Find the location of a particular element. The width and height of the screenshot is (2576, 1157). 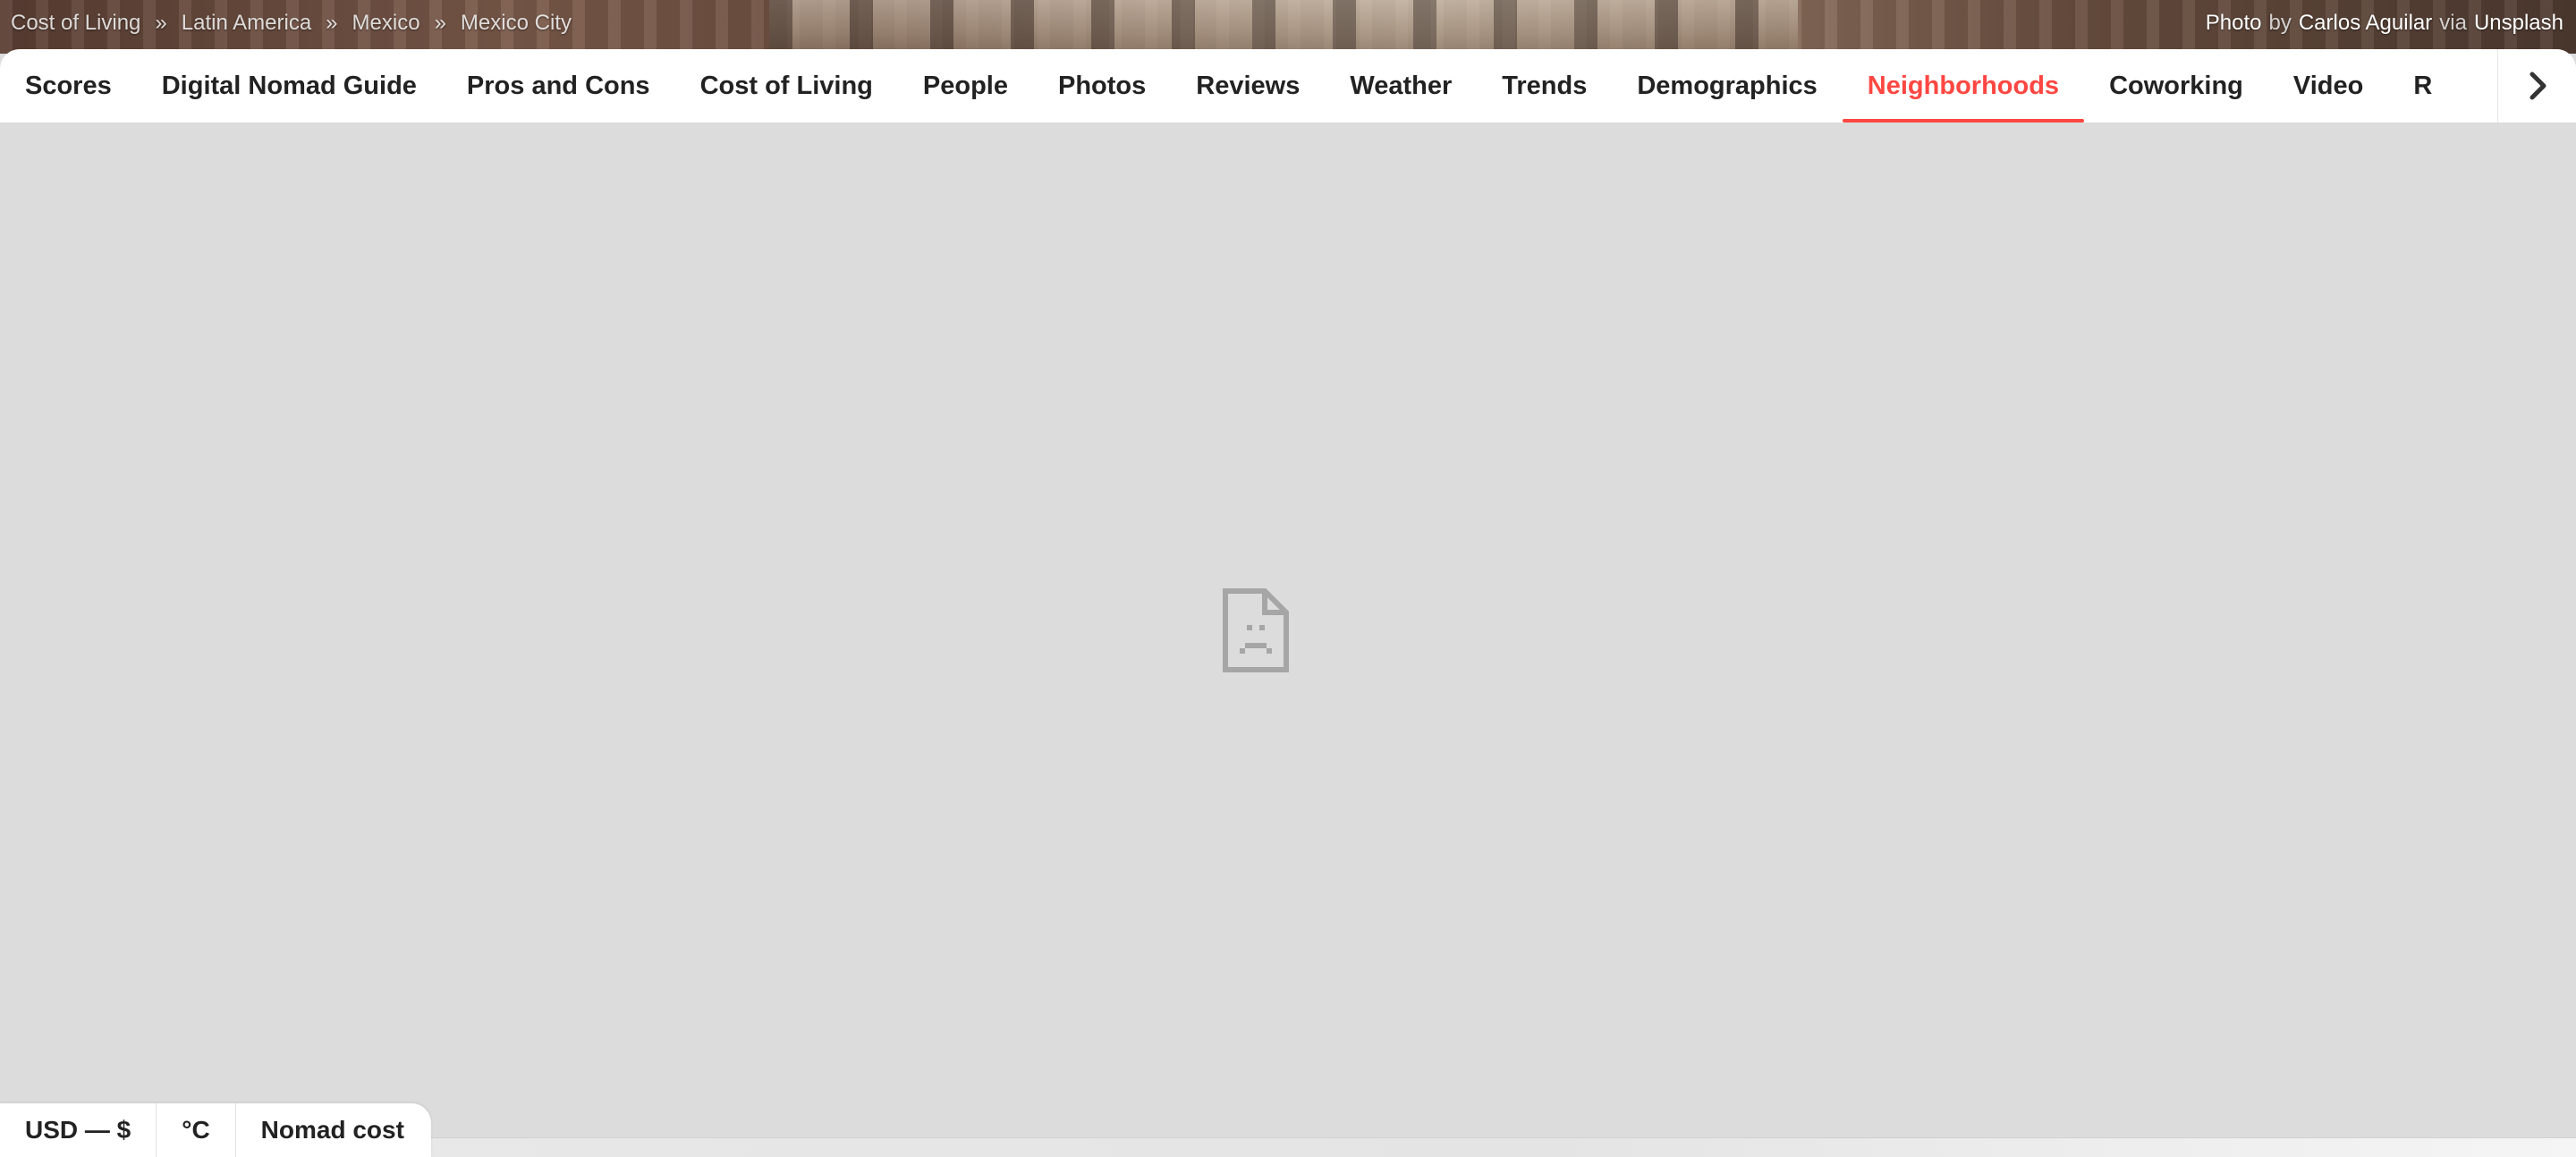

tab-label: Trends is located at coordinates (1545, 85).